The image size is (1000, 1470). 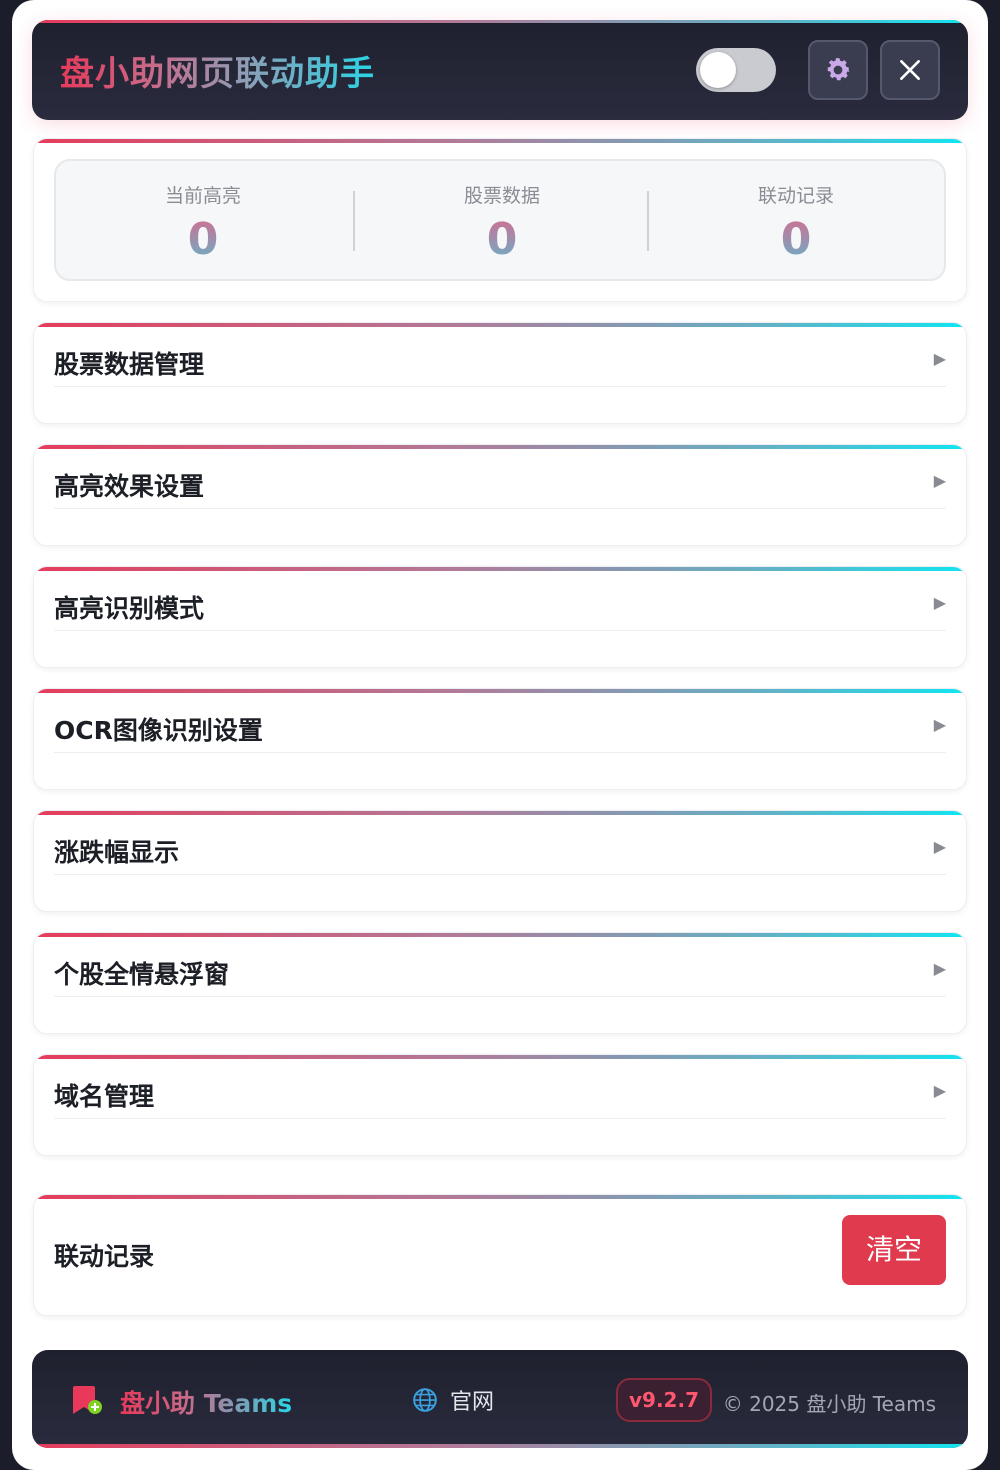 What do you see at coordinates (718, 70) in the screenshot?
I see `toggle-knob` at bounding box center [718, 70].